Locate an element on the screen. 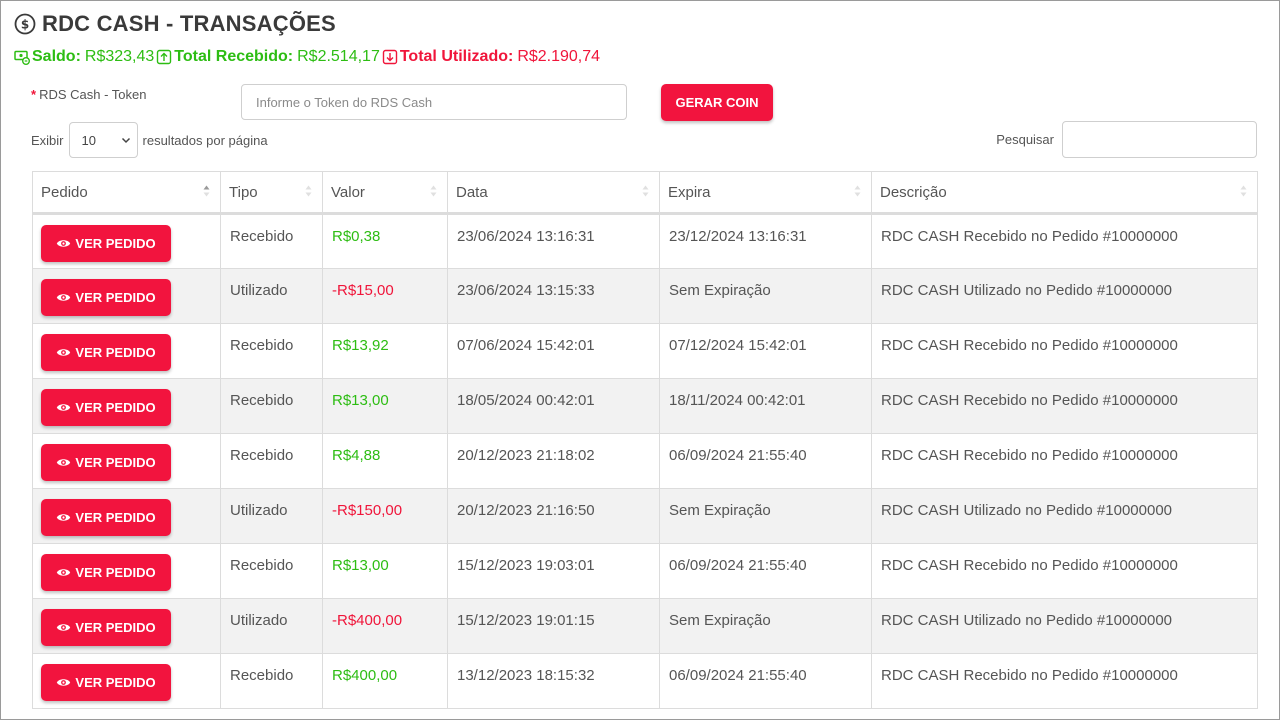 The width and height of the screenshot is (1280, 720). cell-data: 23/06/2024 13:16:31 is located at coordinates (553, 241).